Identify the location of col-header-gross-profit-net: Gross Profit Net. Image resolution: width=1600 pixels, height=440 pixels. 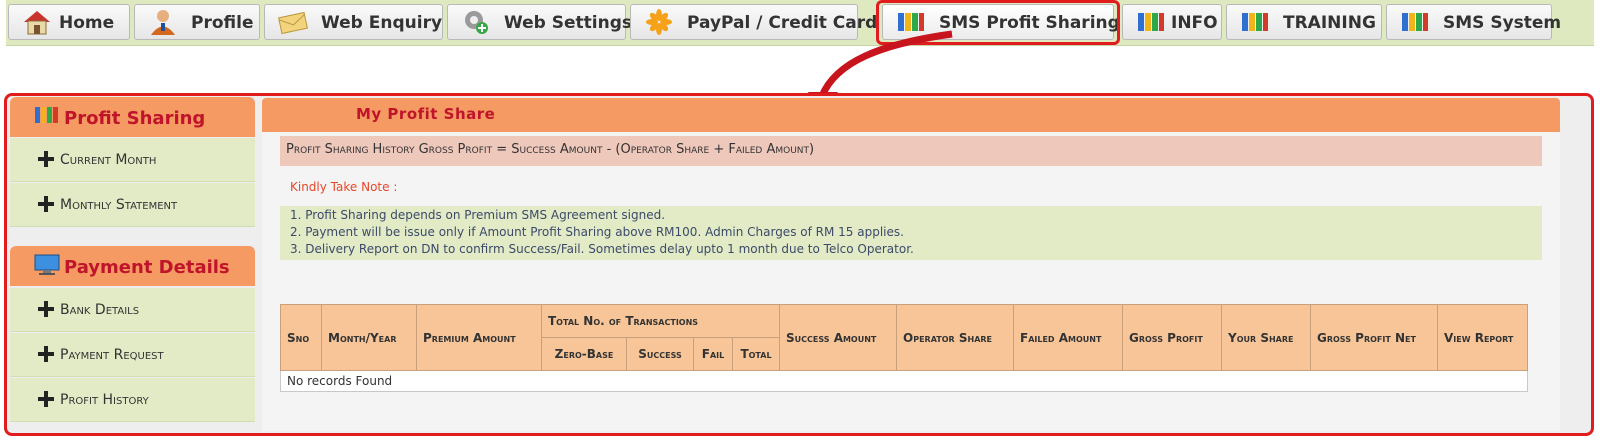
(1374, 337).